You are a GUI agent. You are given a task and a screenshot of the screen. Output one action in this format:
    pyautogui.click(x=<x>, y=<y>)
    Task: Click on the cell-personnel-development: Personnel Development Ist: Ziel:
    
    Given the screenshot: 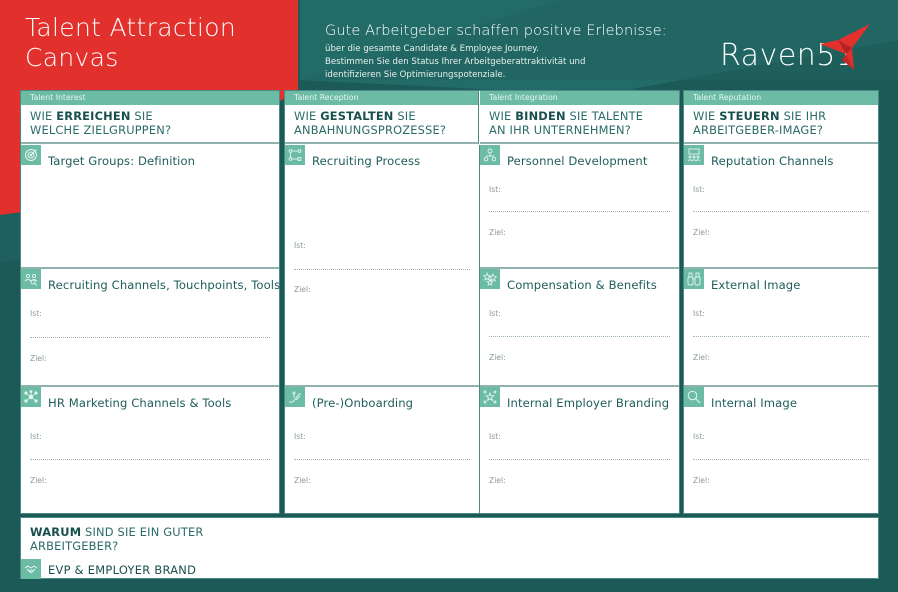 What is the action you would take?
    pyautogui.click(x=579, y=206)
    